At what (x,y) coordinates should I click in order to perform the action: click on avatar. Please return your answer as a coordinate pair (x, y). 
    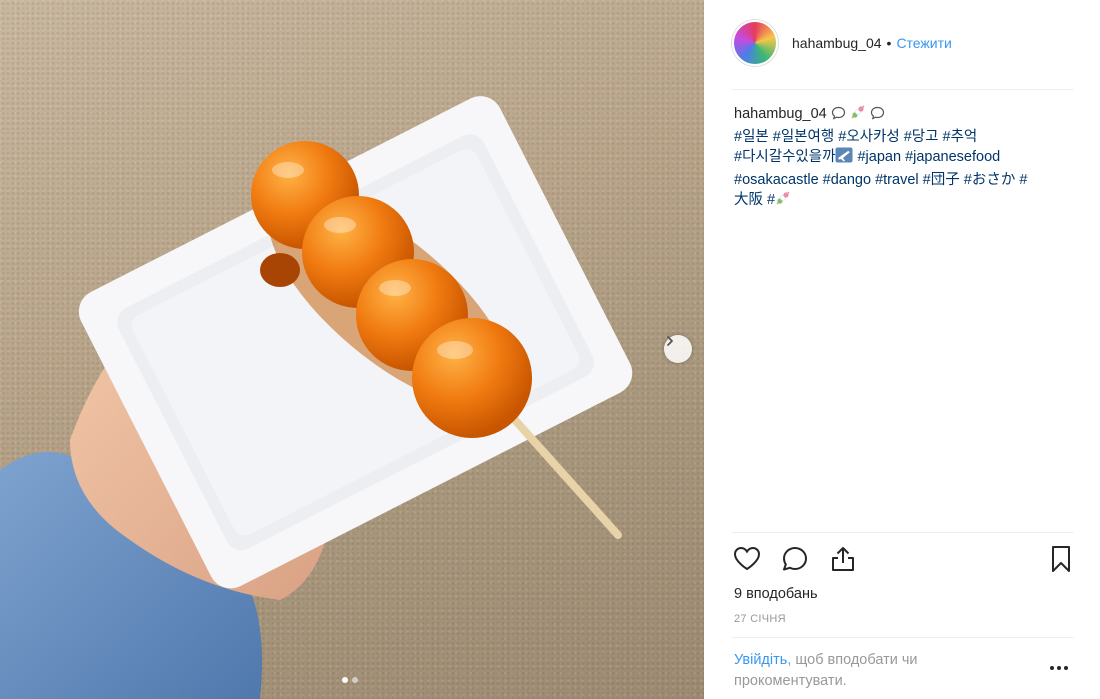
    Looking at the image, I should click on (755, 43).